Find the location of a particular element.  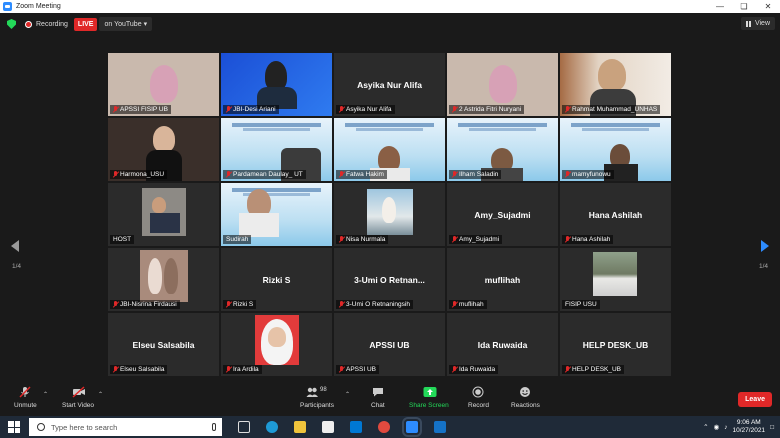

maximize-icon: ❏ is located at coordinates (744, 6).